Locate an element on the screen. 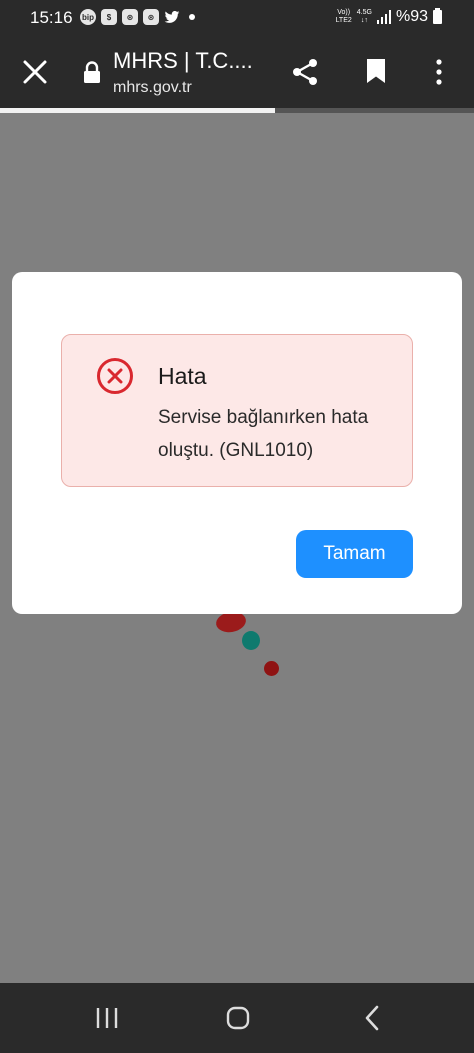  network-type-indicator: 4.5G ↓↑ is located at coordinates (364, 16).